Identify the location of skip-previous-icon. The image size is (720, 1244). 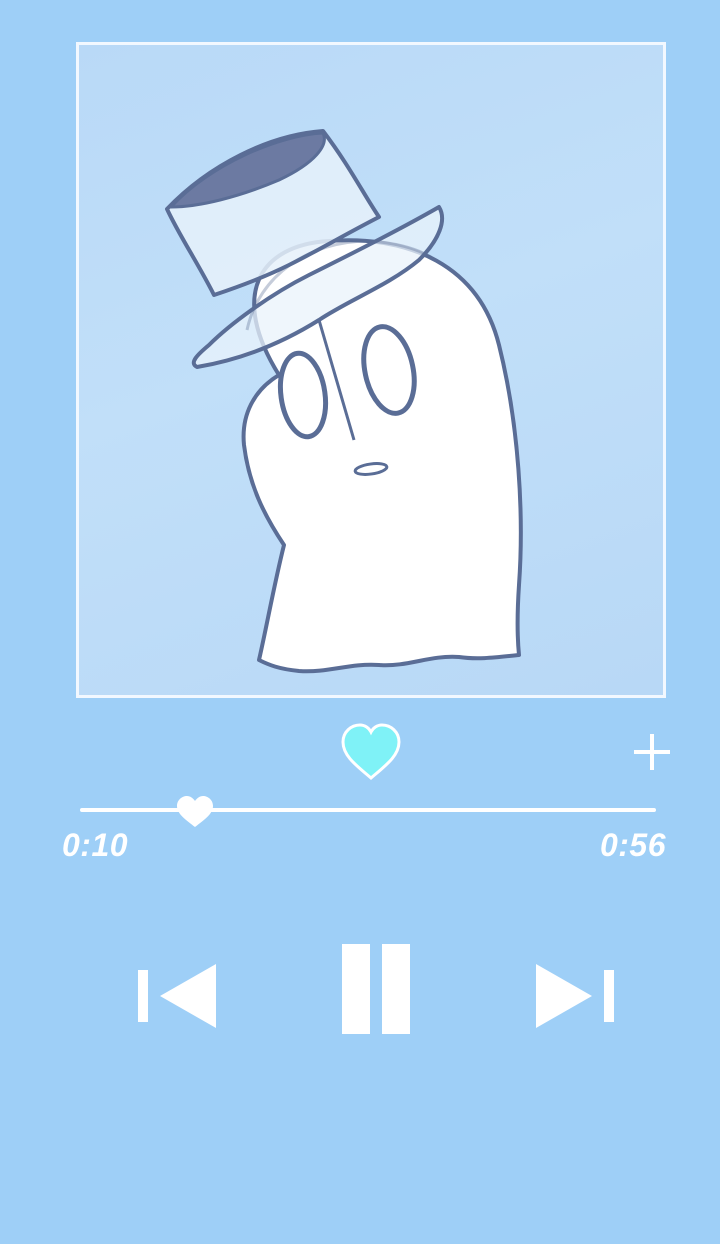
(177, 996).